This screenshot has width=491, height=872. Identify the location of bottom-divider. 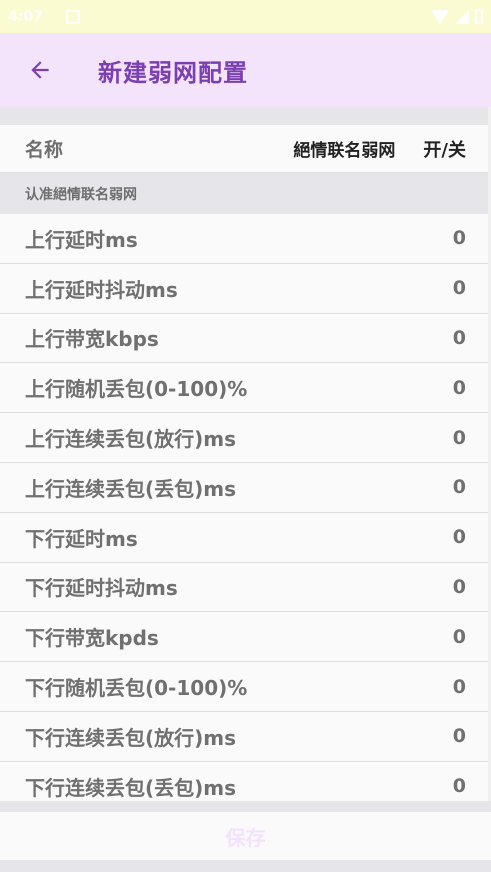
(245, 806).